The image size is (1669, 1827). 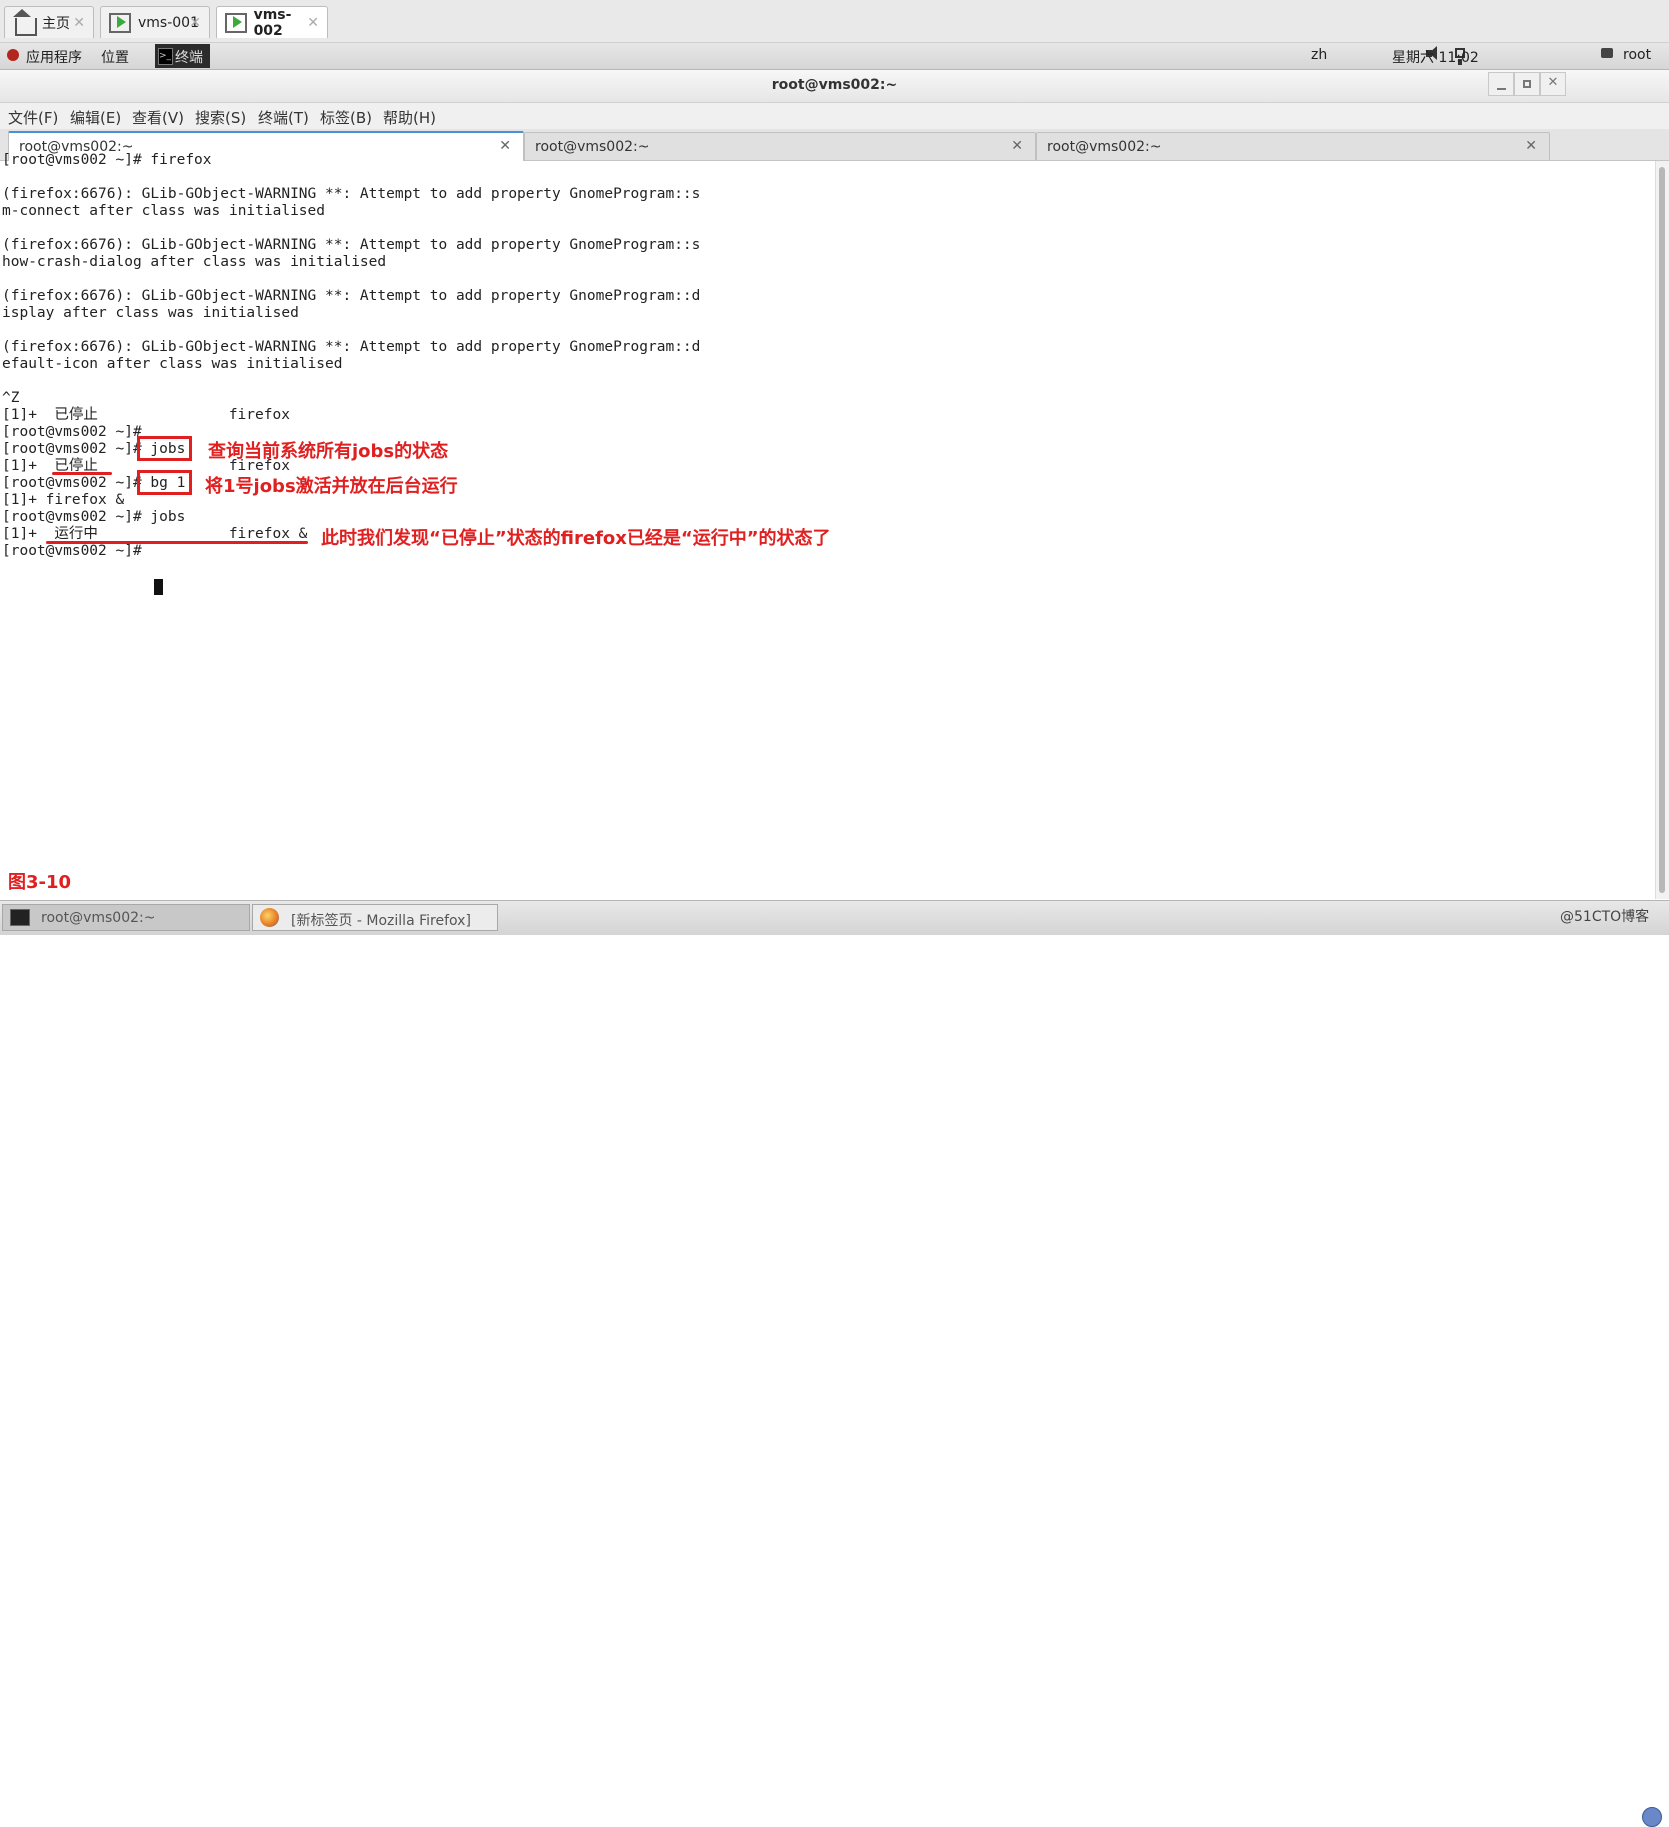 What do you see at coordinates (1435, 57) in the screenshot?
I see `clock: 星期六 11:02` at bounding box center [1435, 57].